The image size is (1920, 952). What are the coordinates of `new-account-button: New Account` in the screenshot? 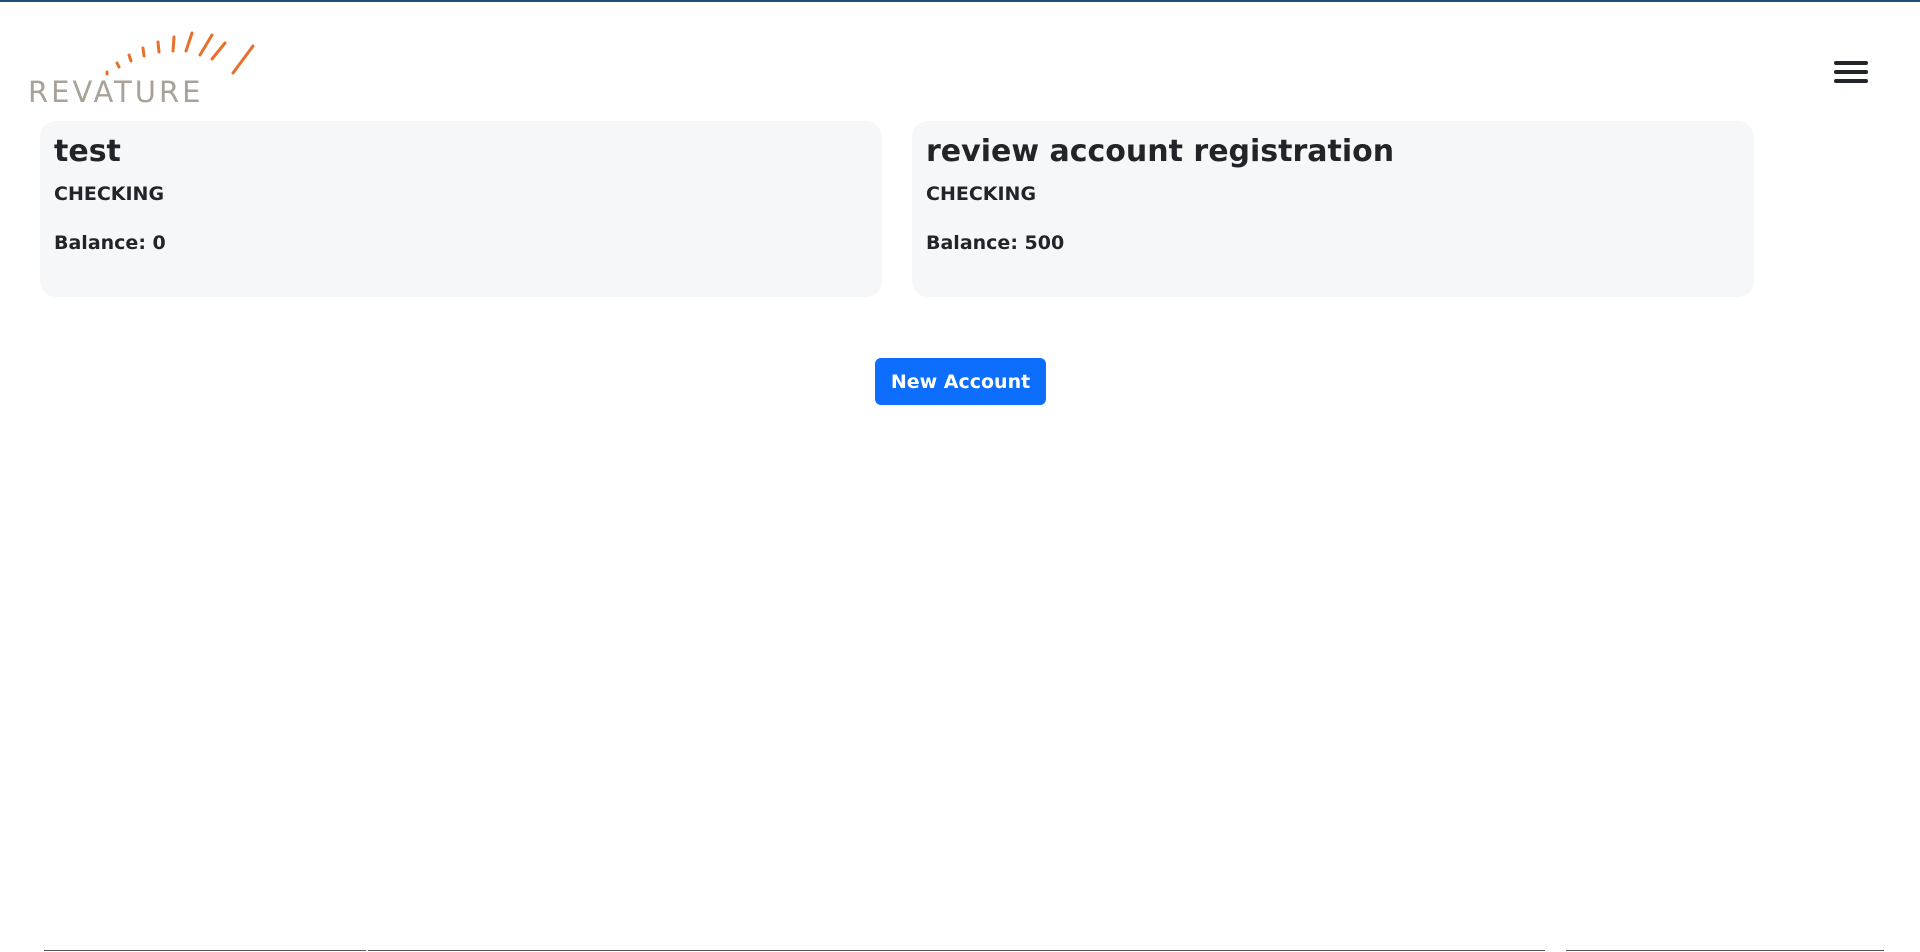 It's located at (960, 381).